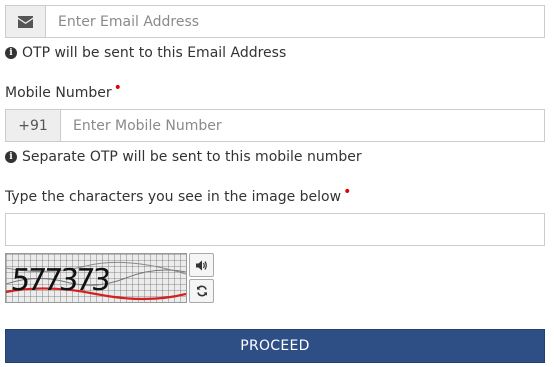 This screenshot has width=554, height=367. What do you see at coordinates (33, 125) in the screenshot?
I see `country-code-addon: +91` at bounding box center [33, 125].